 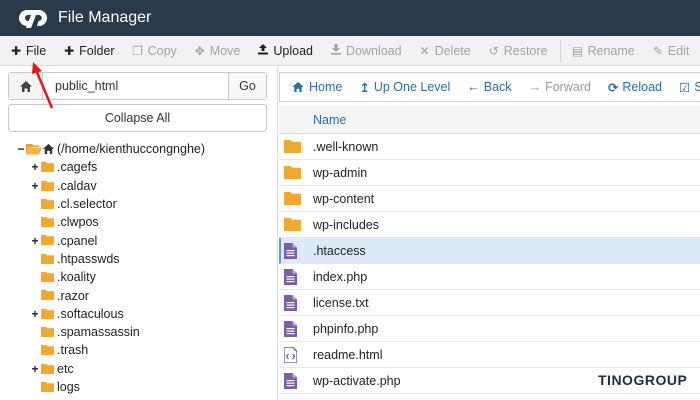 I want to click on download-button: Download, so click(x=366, y=50).